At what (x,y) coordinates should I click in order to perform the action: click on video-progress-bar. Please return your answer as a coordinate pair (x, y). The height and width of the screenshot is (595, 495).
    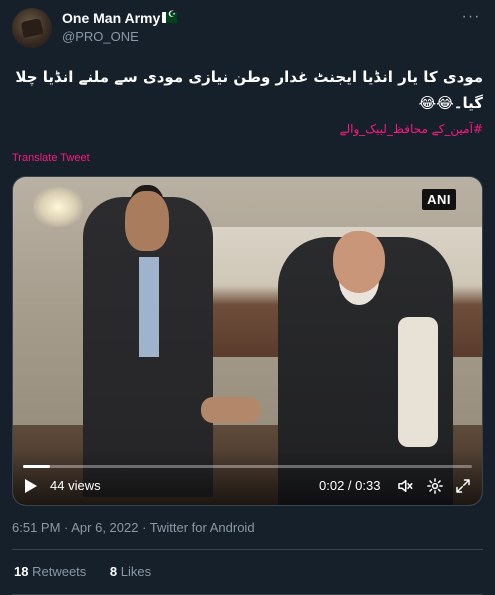
    Looking at the image, I should click on (247, 466).